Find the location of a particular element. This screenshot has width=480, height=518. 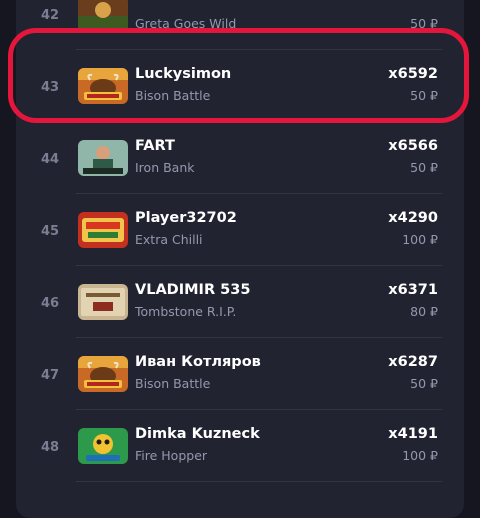

iron-bank-thumbnail is located at coordinates (103, 158).